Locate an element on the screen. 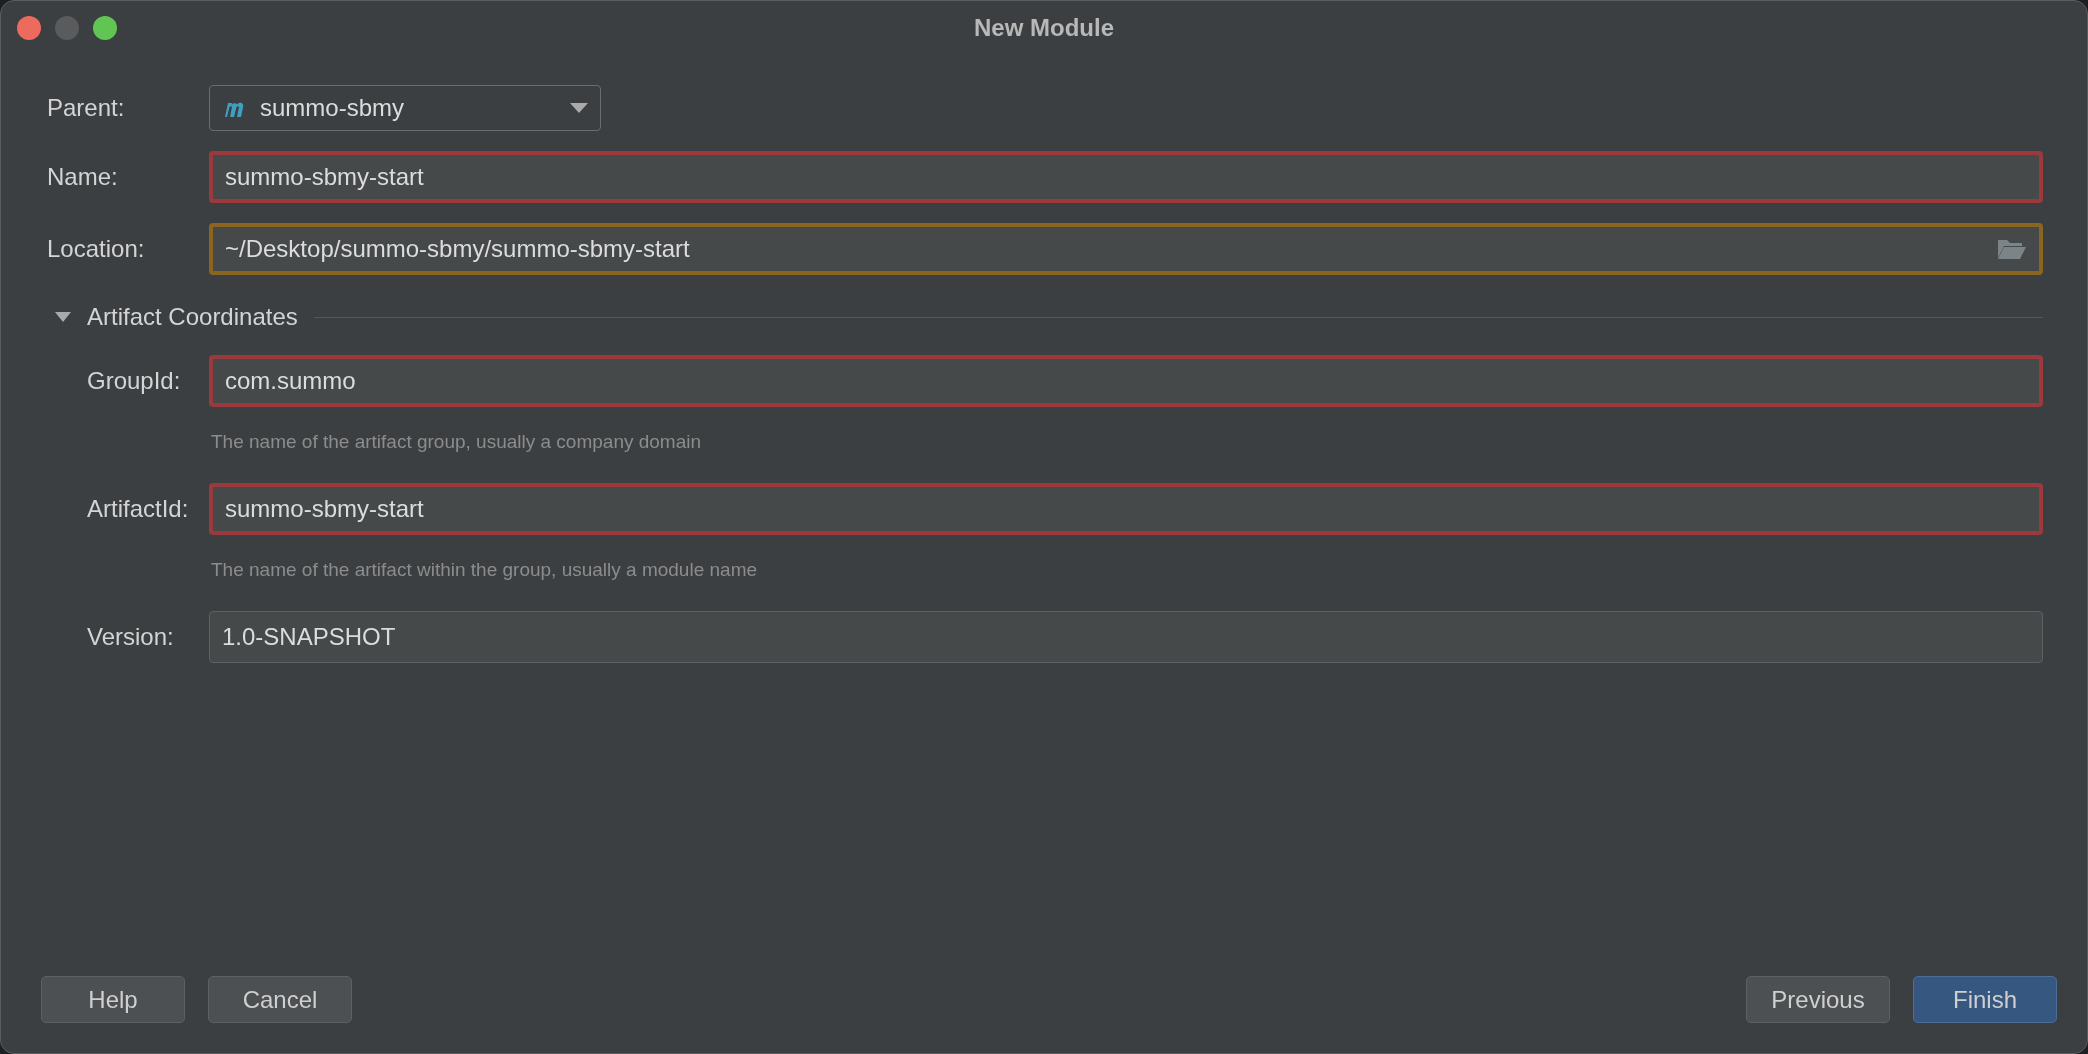  name-field: summo-sbmy-start is located at coordinates (1126, 177).